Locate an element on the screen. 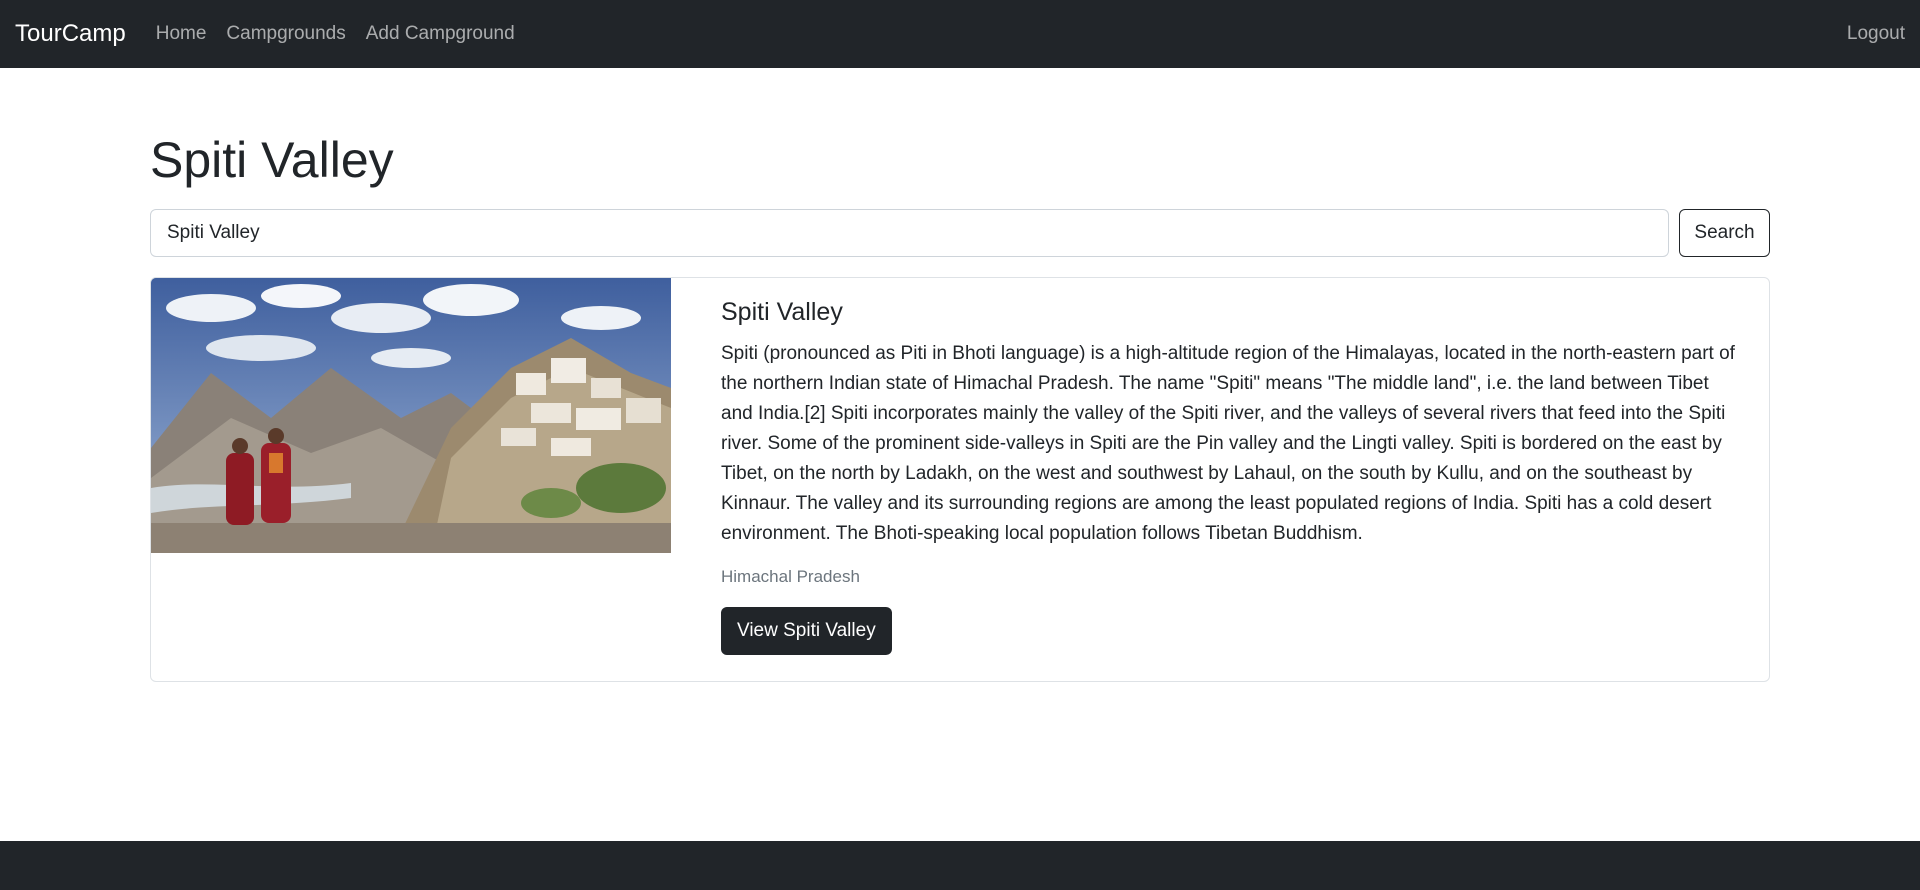 The width and height of the screenshot is (1920, 890). search-form: Search is located at coordinates (960, 233).